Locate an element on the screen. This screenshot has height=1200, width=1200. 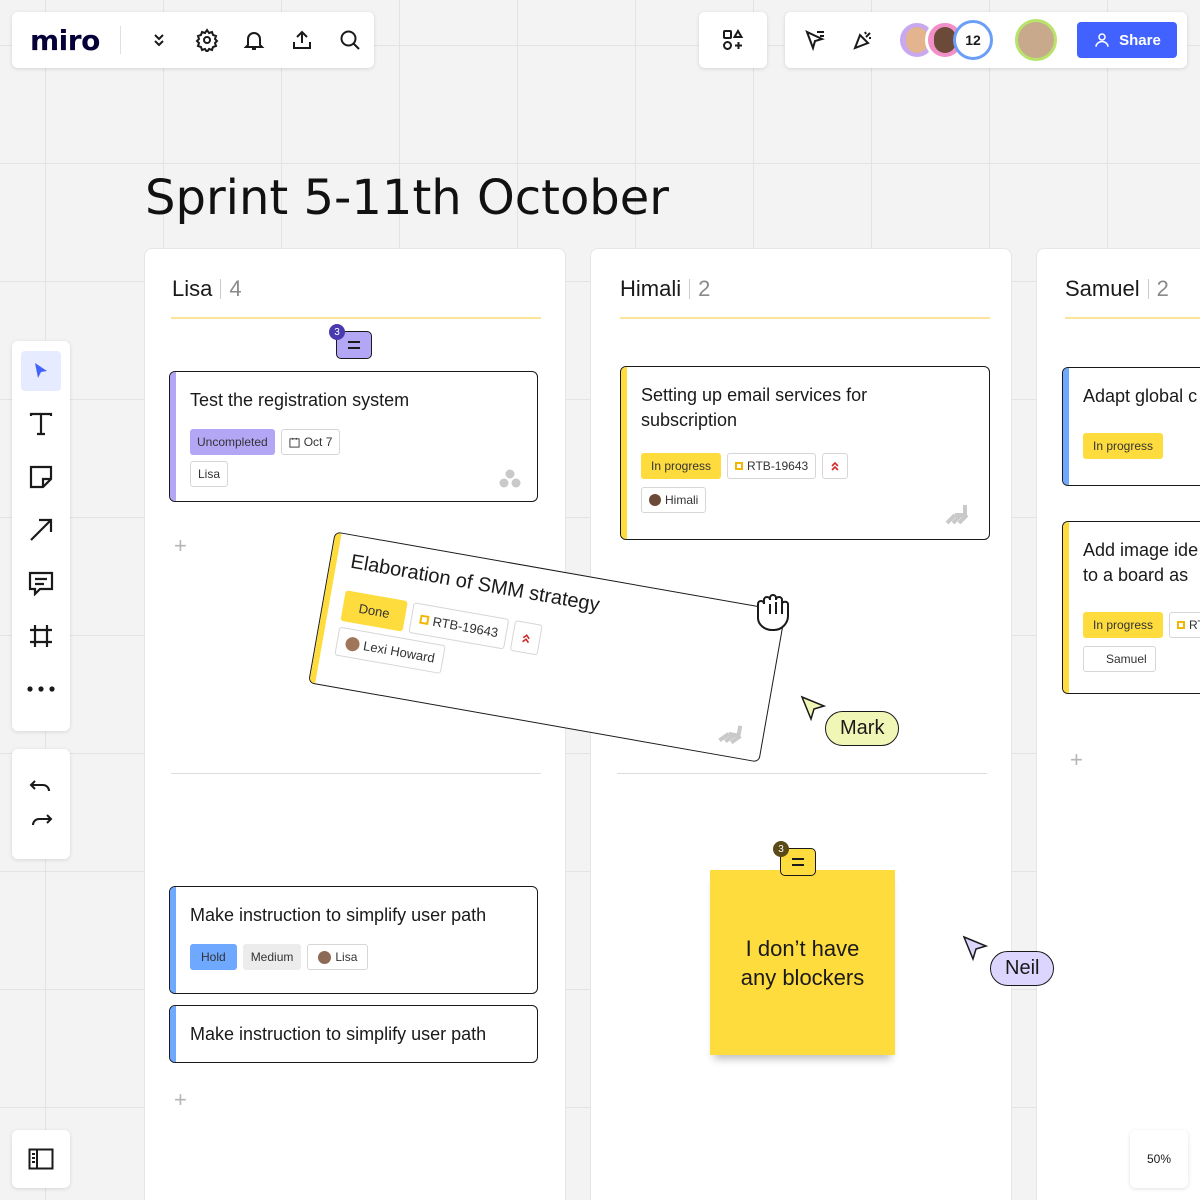
zoom-level: 50% is located at coordinates (1159, 1159).